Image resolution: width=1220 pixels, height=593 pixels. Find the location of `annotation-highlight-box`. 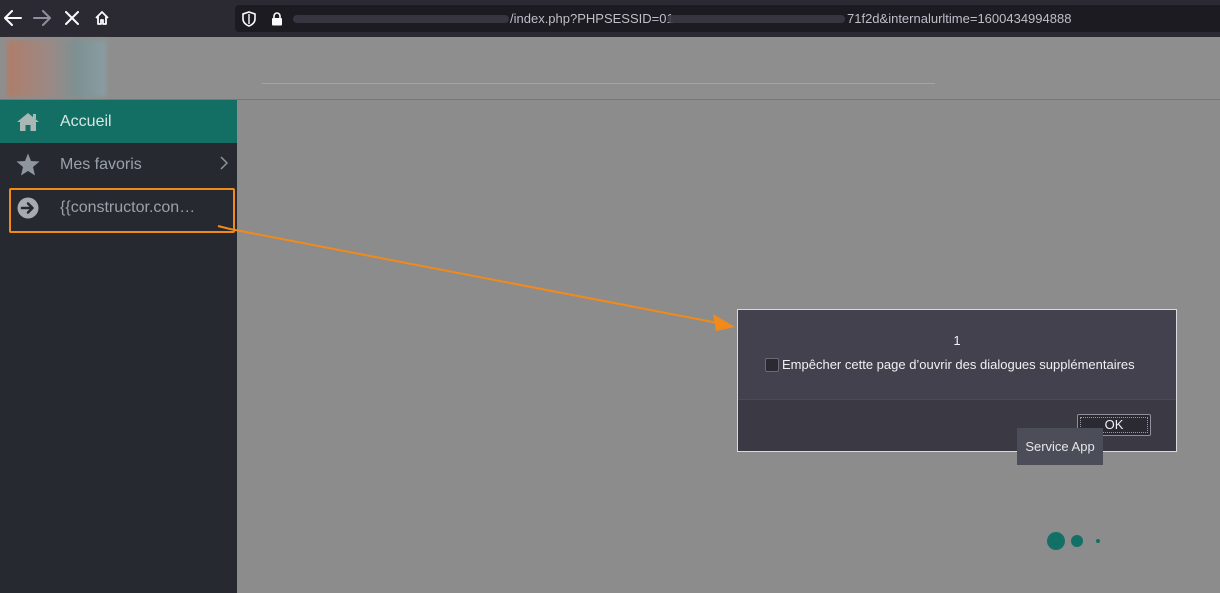

annotation-highlight-box is located at coordinates (122, 210).